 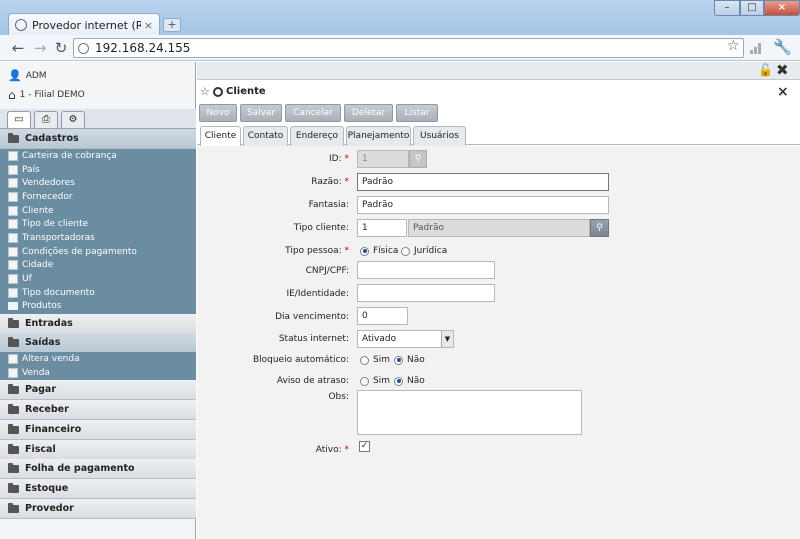 I want to click on reload-icon: ↻, so click(x=61, y=48).